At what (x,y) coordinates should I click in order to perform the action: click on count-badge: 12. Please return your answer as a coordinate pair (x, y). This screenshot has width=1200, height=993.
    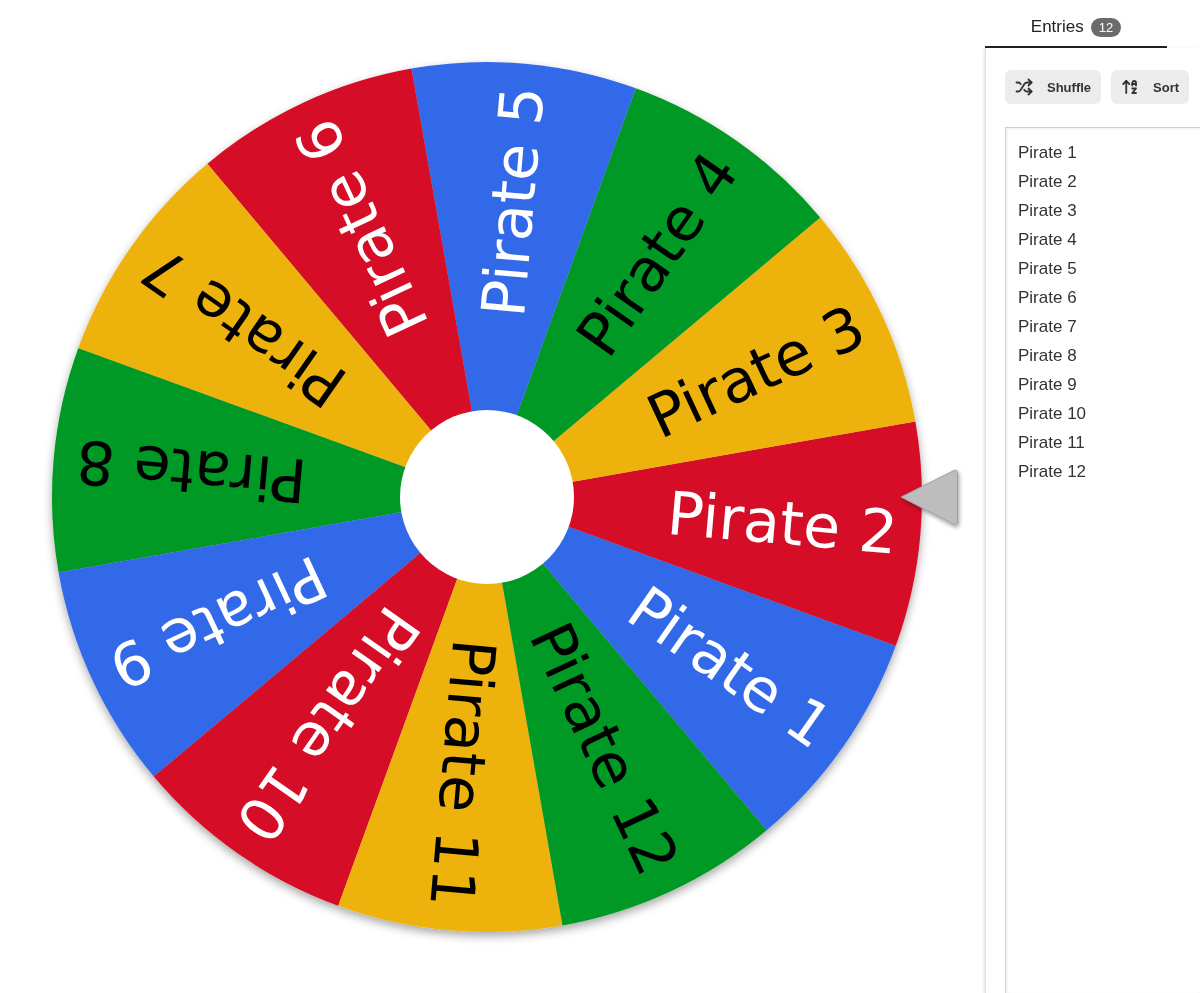
    Looking at the image, I should click on (1106, 27).